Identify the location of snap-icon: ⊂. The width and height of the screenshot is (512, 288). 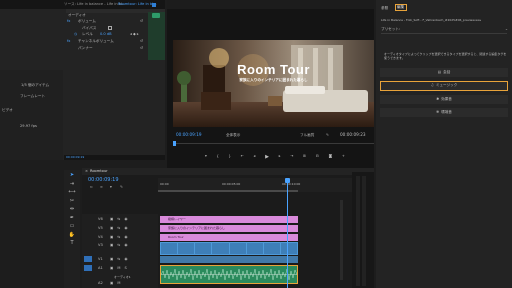
(91, 187).